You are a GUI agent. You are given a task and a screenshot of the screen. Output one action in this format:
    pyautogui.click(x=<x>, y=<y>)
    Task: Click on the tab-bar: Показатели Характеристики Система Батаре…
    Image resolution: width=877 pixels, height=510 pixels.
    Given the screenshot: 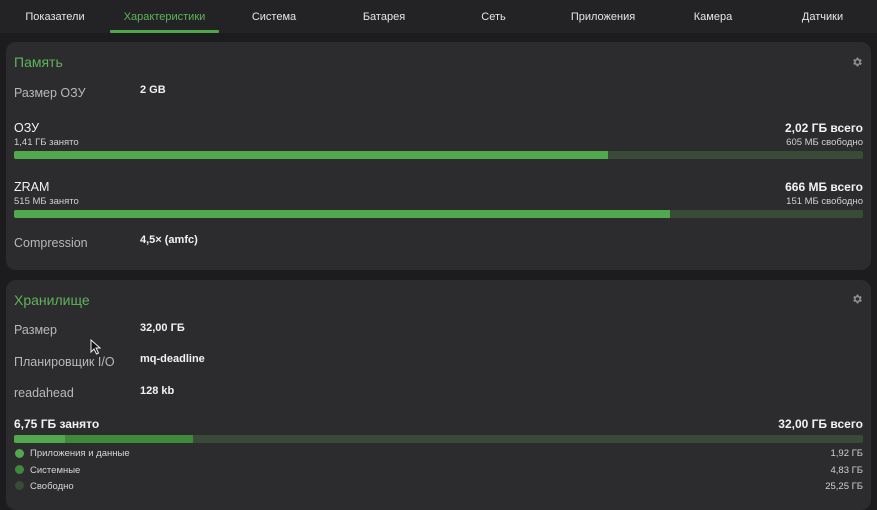 What is the action you would take?
    pyautogui.click(x=438, y=16)
    